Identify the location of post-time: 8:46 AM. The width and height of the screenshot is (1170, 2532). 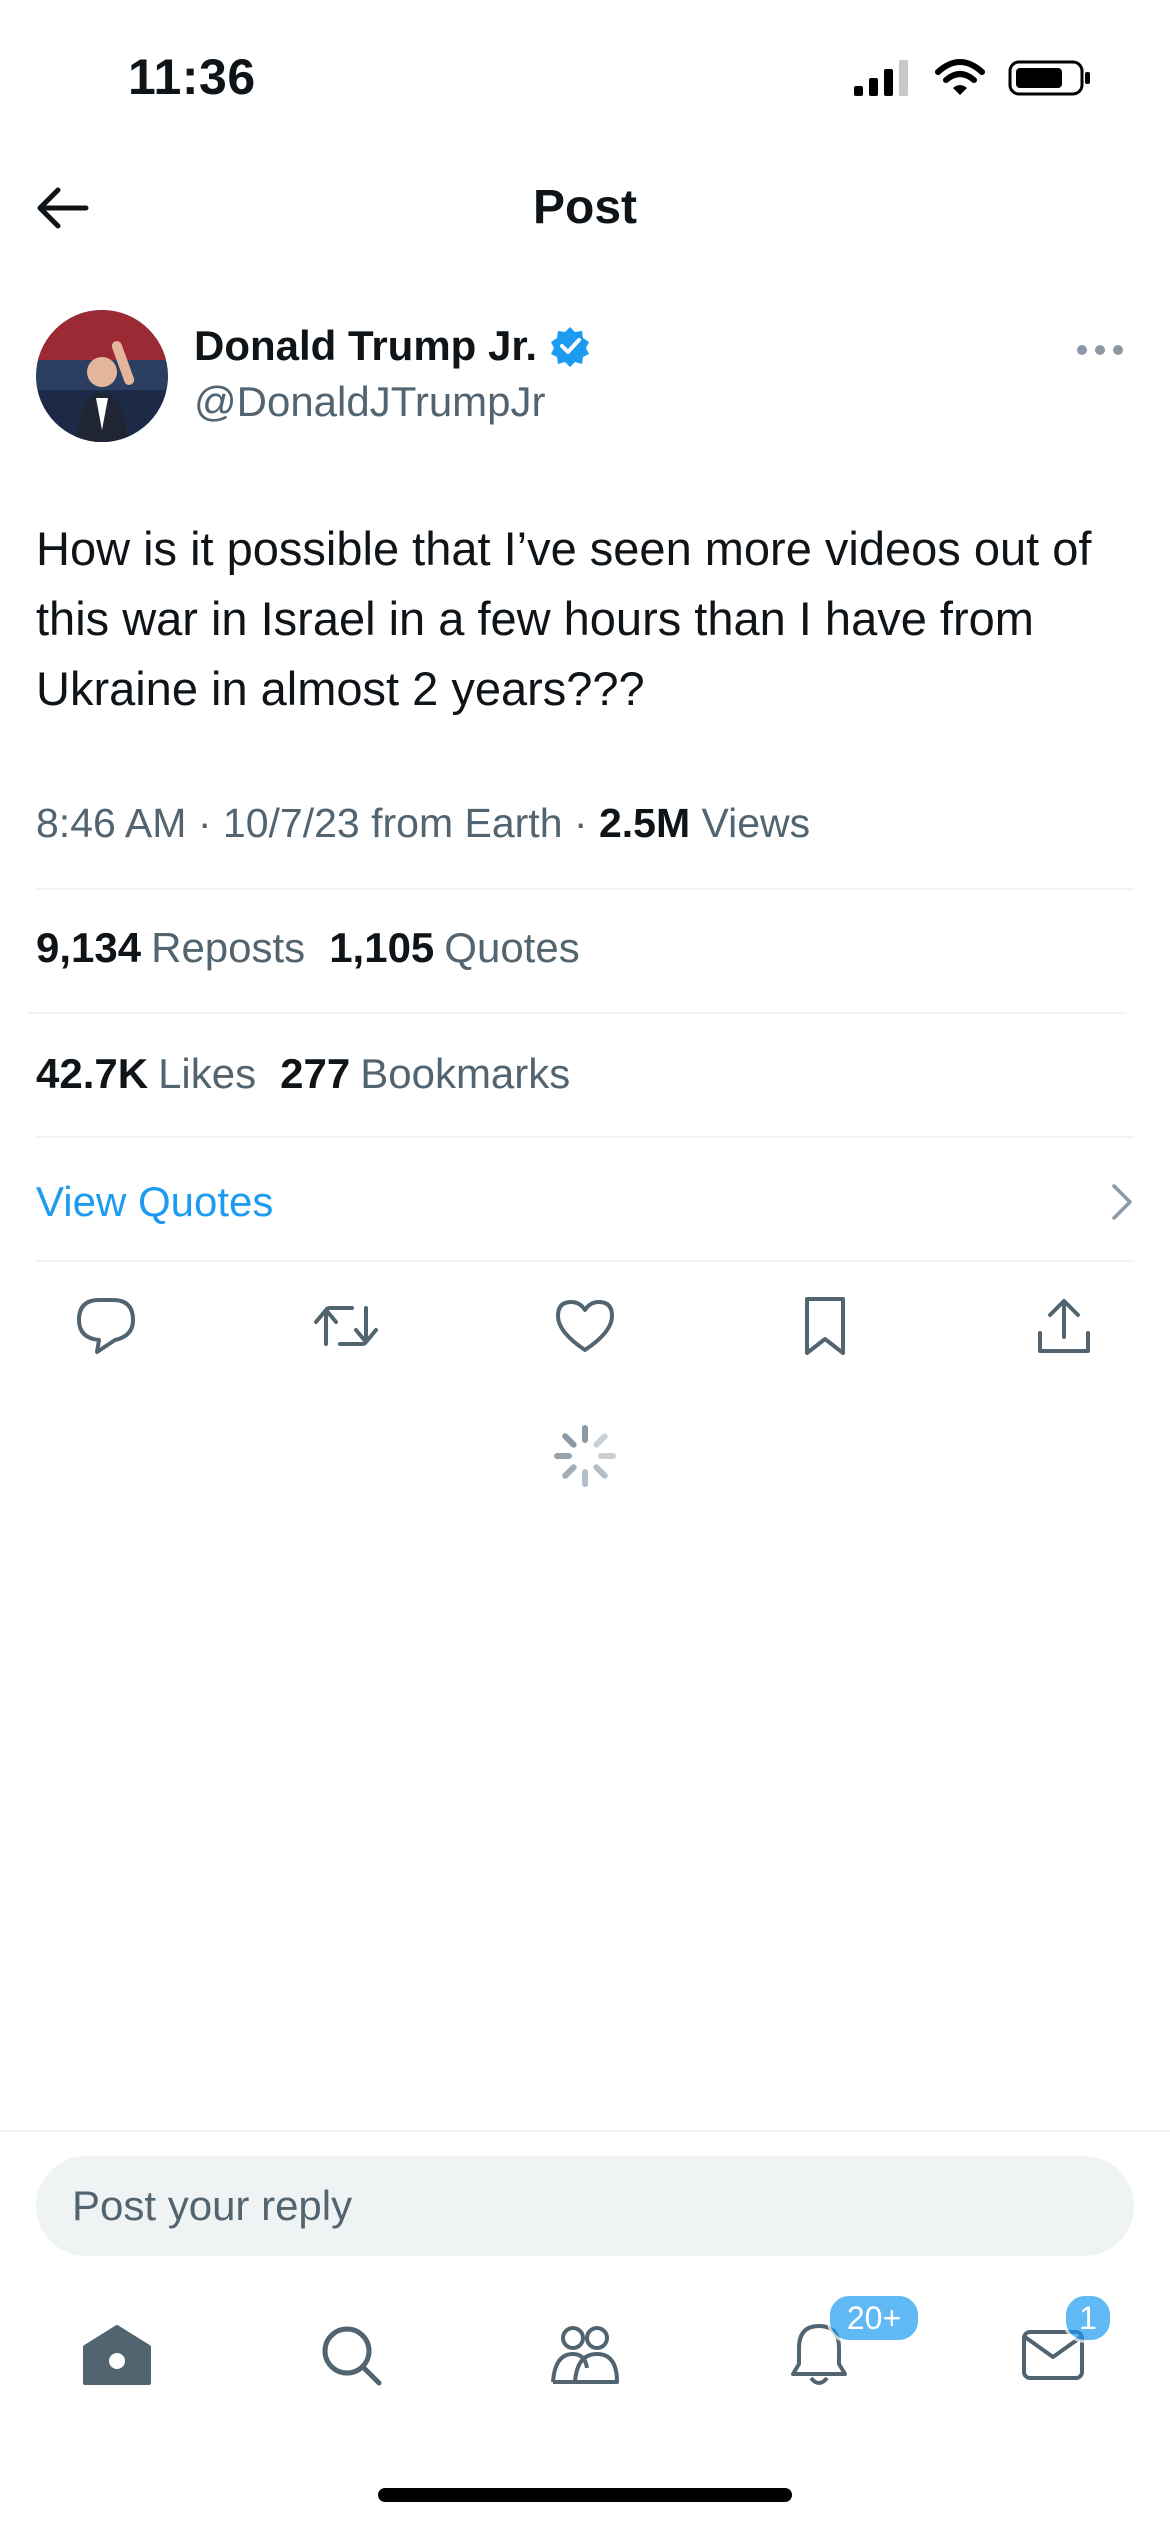
(111, 823).